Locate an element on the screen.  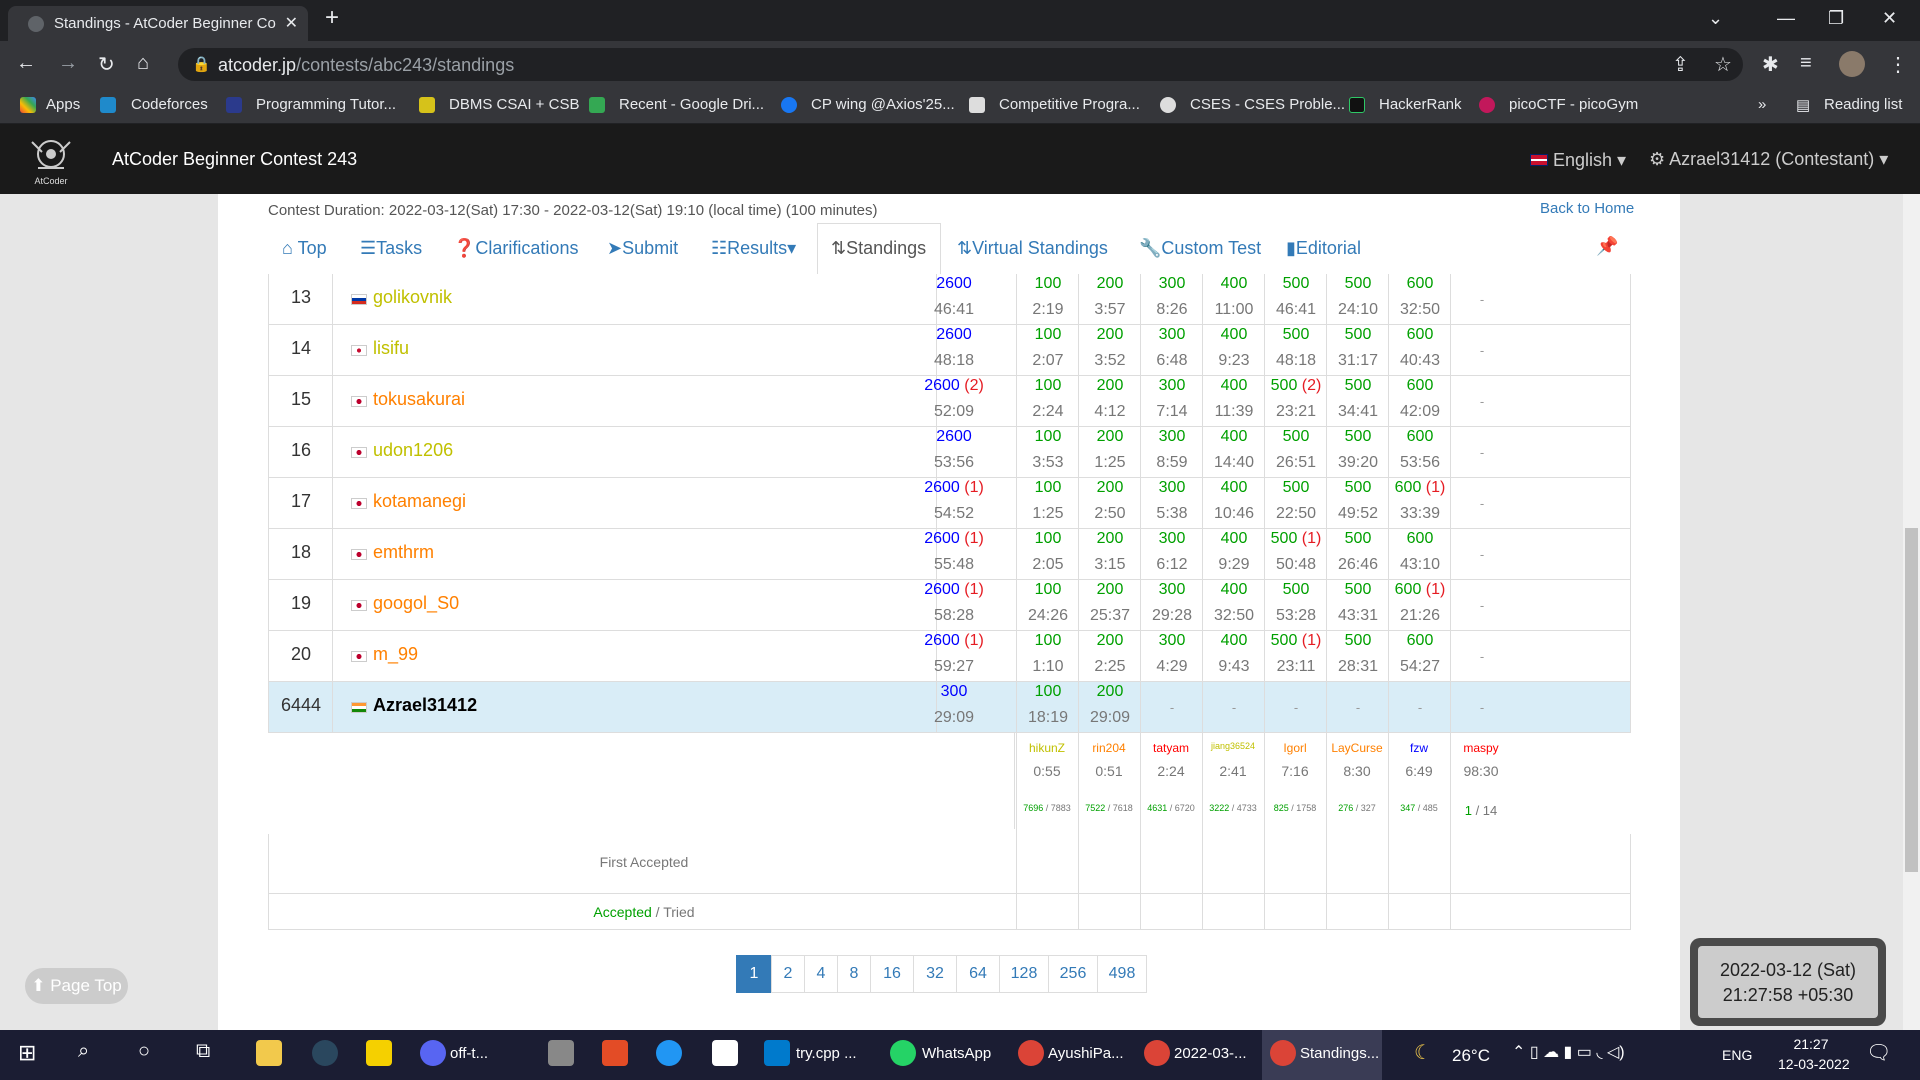
language-dropdown: English ▾ is located at coordinates (1589, 160).